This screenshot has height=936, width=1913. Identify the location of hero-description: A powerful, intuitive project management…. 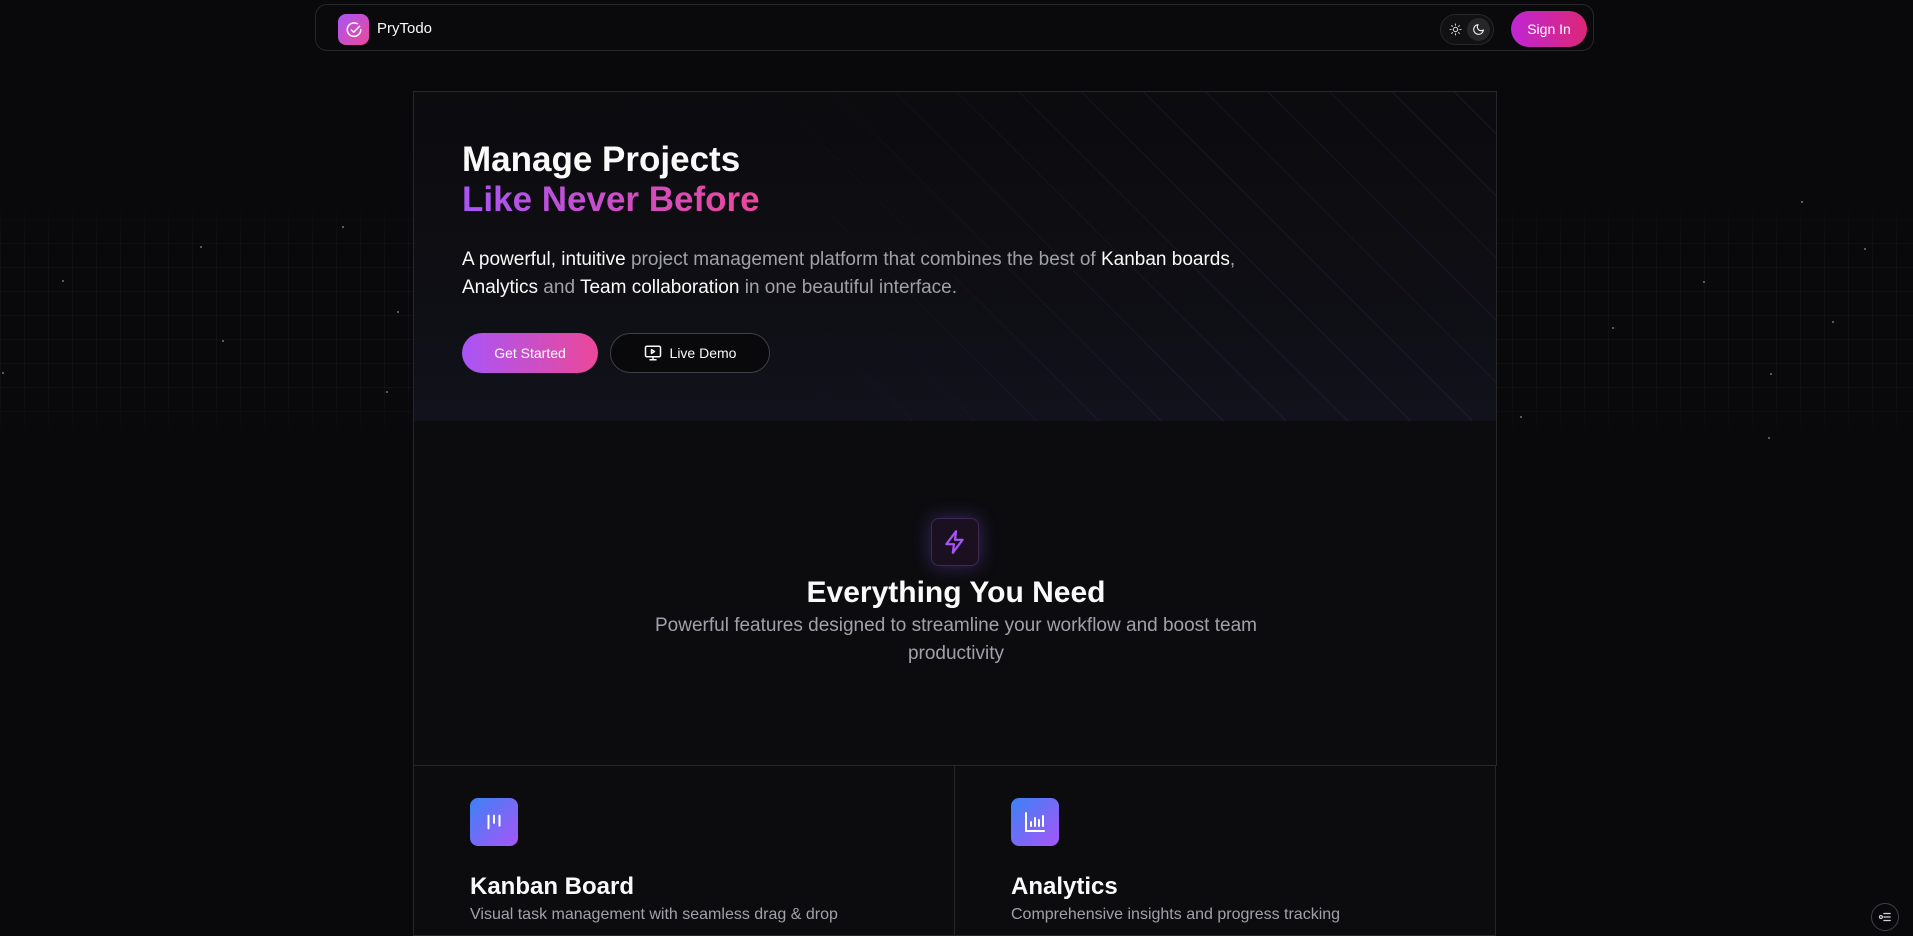
(849, 273).